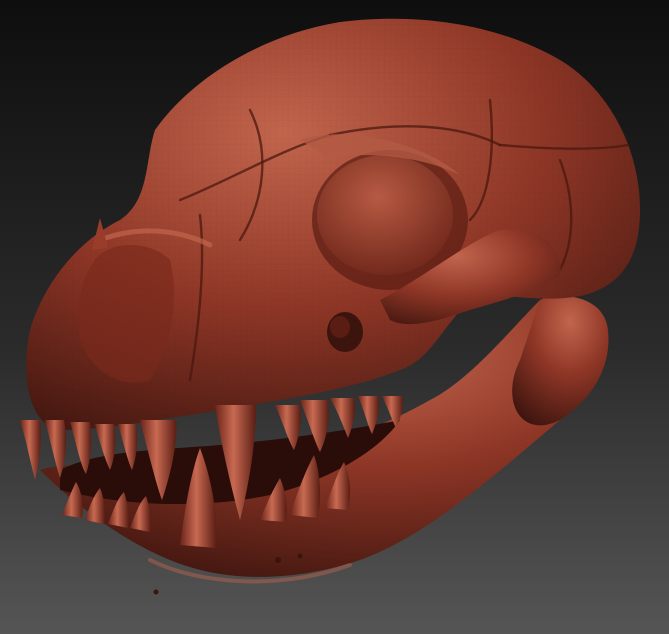 The height and width of the screenshot is (634, 669). Describe the element at coordinates (385, 215) in the screenshot. I see `eye-orbit-inner` at that location.